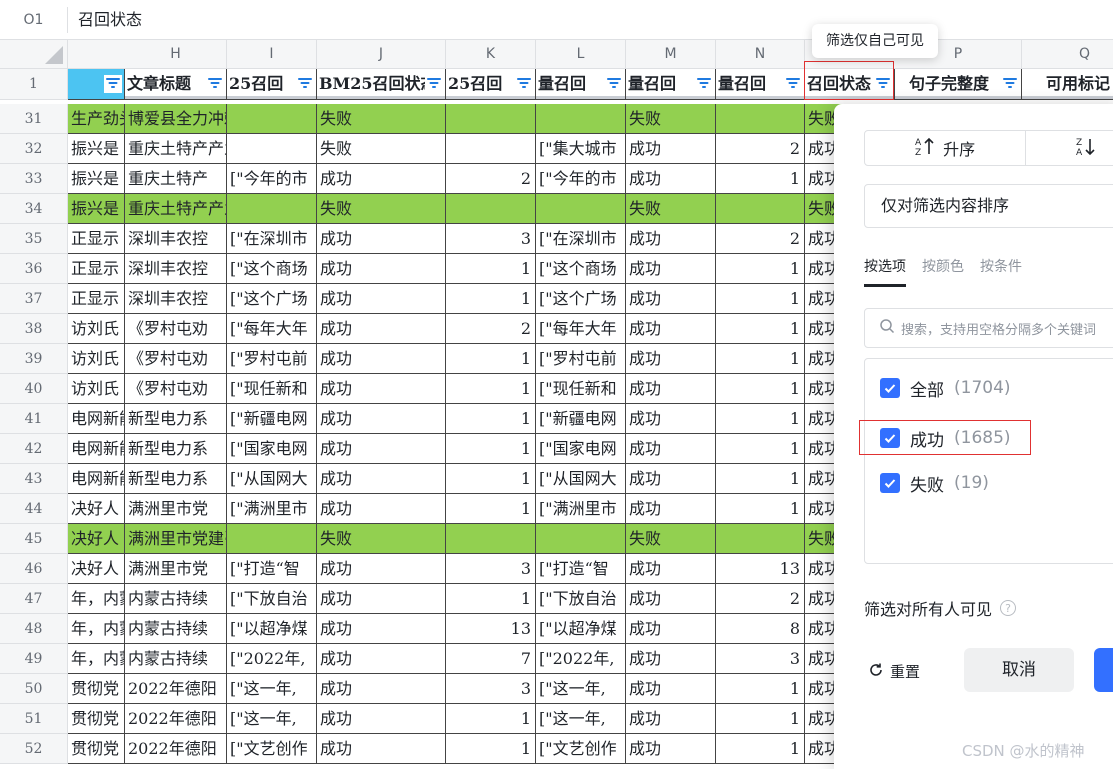 This screenshot has width=1113, height=769. Describe the element at coordinates (272, 239) in the screenshot. I see `table-cell: ["在深圳市` at that location.